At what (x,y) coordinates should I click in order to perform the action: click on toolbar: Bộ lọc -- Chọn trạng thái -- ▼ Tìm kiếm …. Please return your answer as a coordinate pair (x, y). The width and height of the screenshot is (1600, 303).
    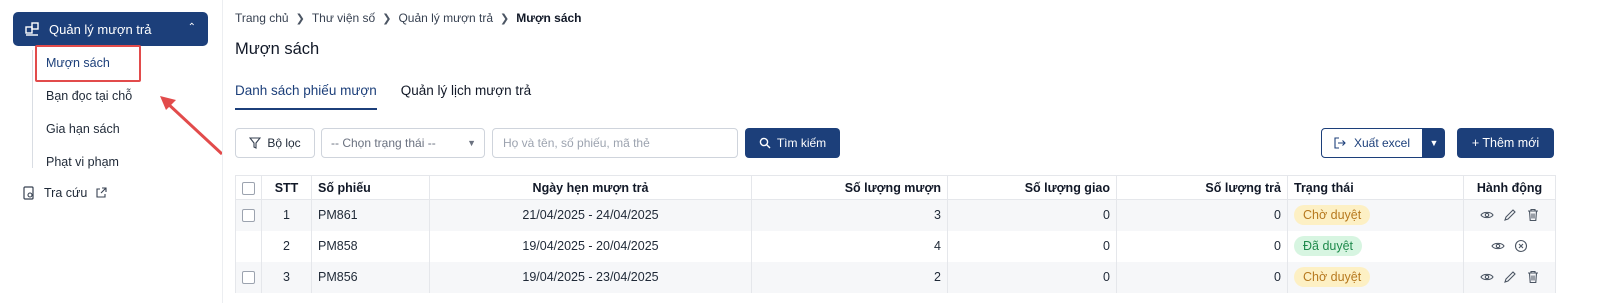
    Looking at the image, I should click on (895, 143).